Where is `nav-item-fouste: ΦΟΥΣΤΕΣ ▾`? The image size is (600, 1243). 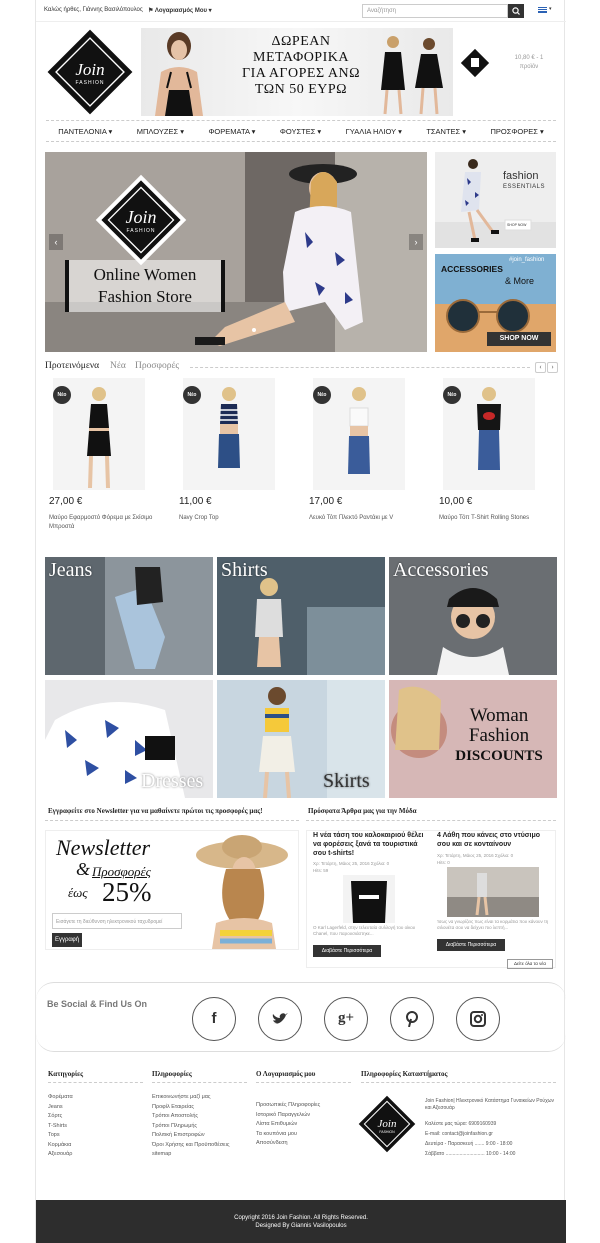 nav-item-fouste: ΦΟΥΣΤΕΣ ▾ is located at coordinates (300, 131).